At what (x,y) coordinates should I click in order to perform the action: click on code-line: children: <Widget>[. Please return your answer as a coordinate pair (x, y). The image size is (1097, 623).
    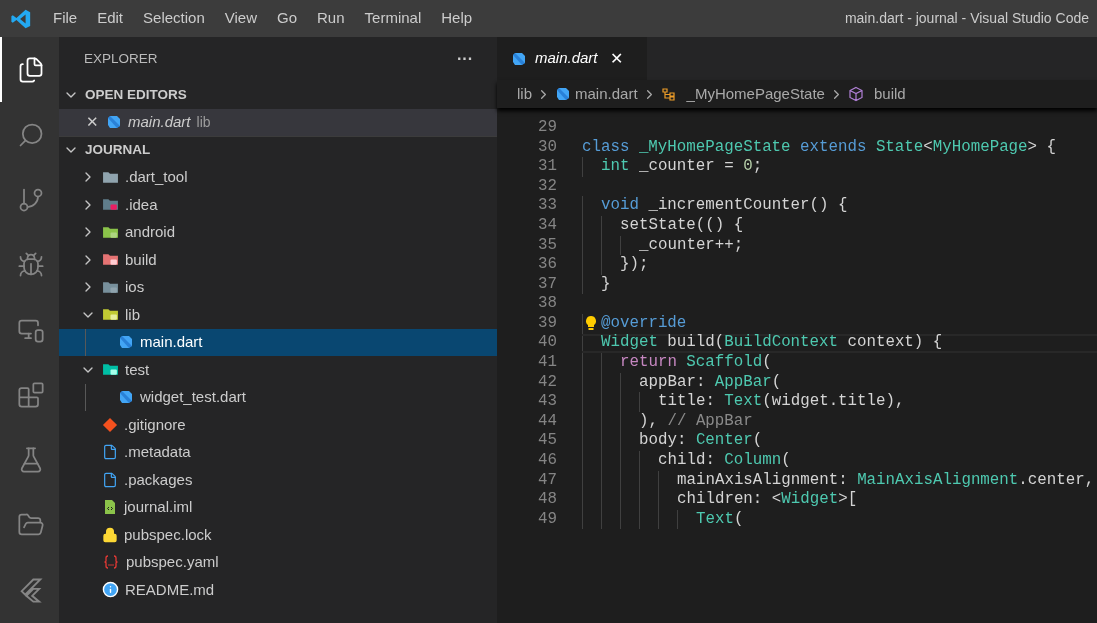
    Looking at the image, I should click on (767, 500).